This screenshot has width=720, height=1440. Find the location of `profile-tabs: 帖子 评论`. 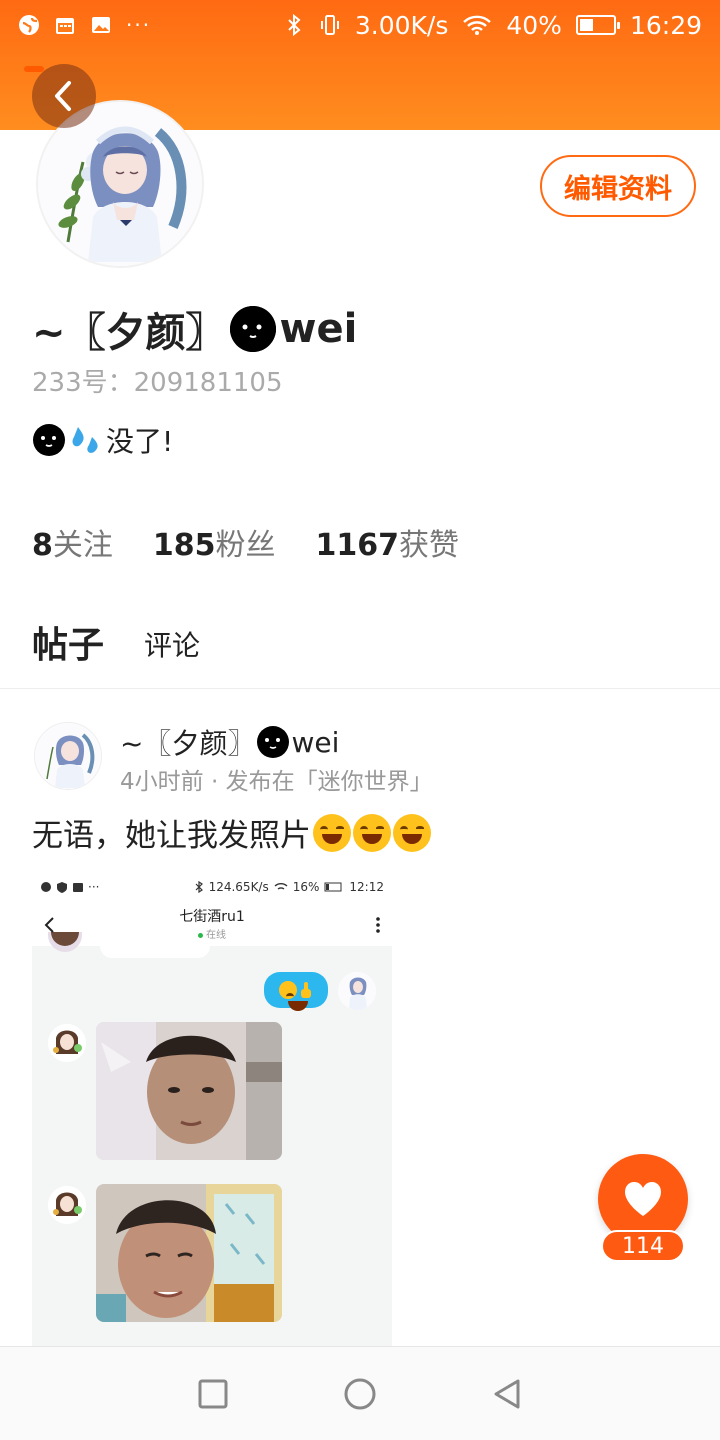

profile-tabs: 帖子 评论 is located at coordinates (116, 642).